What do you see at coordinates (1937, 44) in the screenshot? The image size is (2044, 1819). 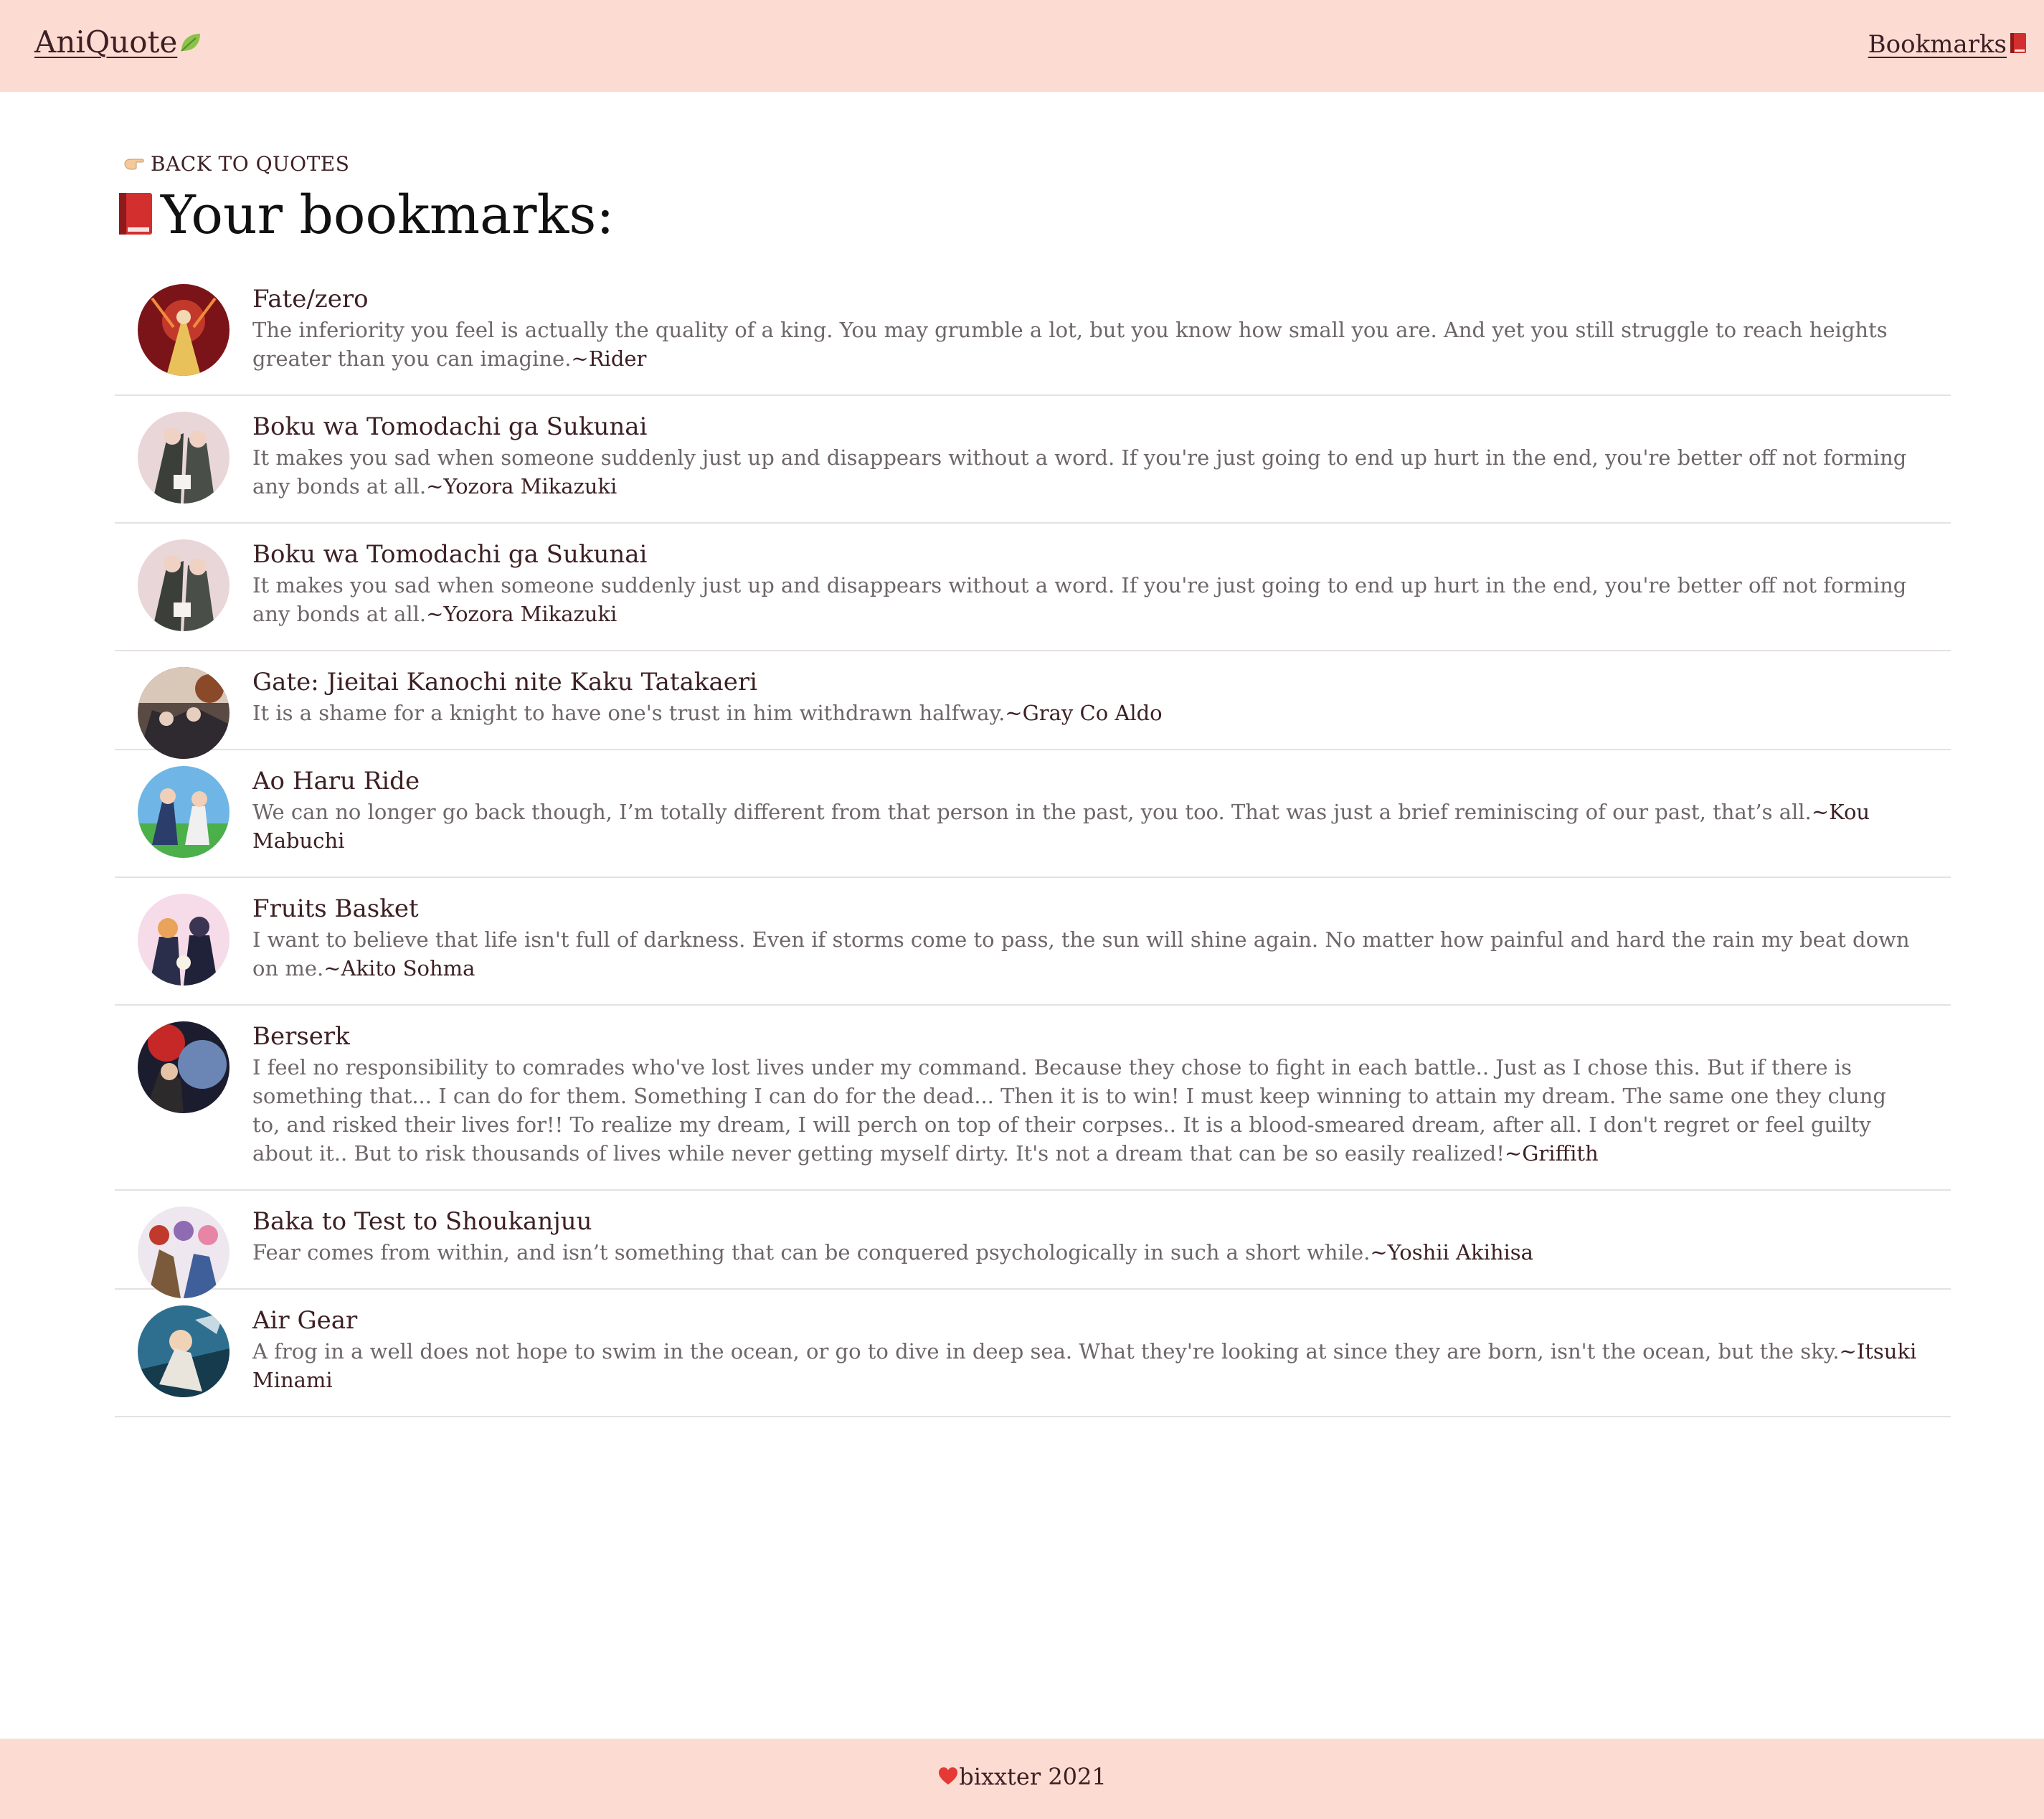 I see `nav-bookmarks-label: Bookmarks` at bounding box center [1937, 44].